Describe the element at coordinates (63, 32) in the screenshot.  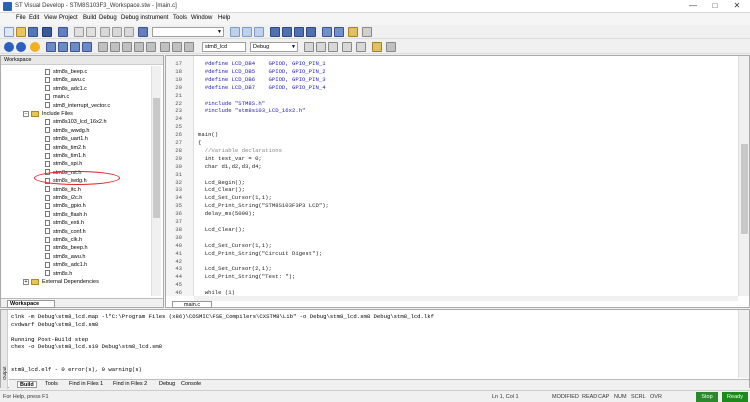
I see `print-icon` at that location.